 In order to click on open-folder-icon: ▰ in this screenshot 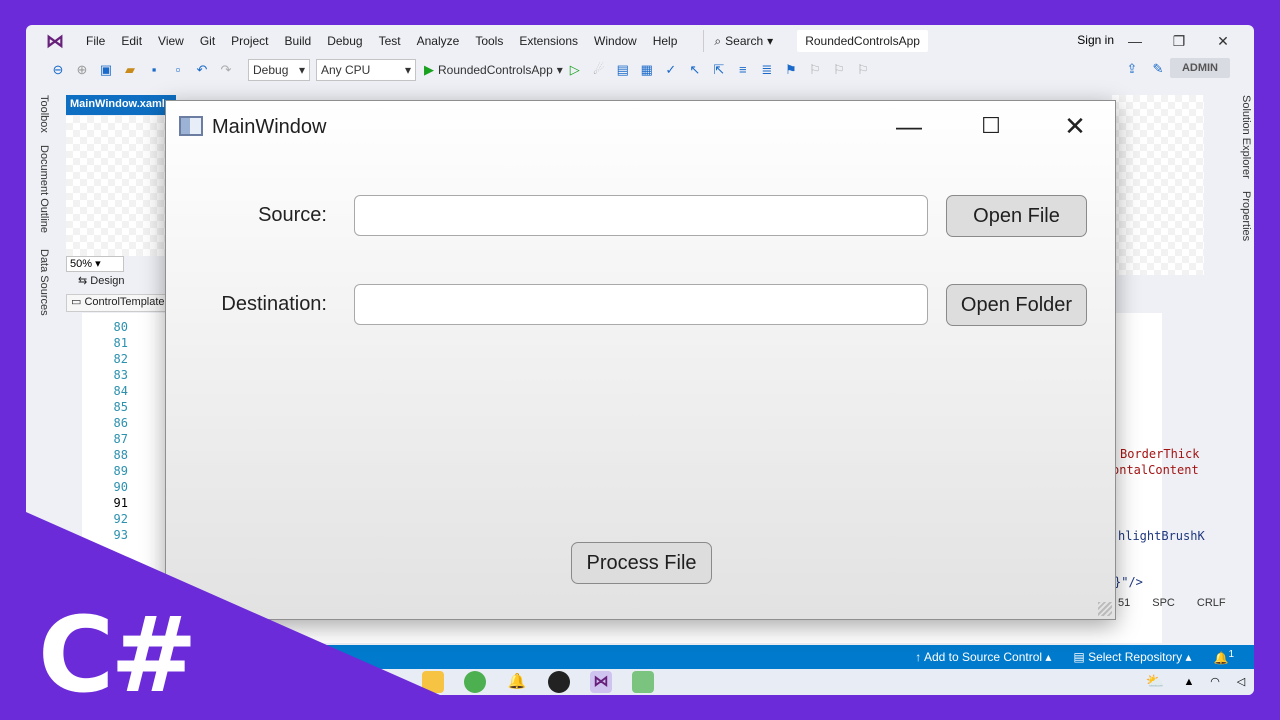, I will do `click(130, 70)`.